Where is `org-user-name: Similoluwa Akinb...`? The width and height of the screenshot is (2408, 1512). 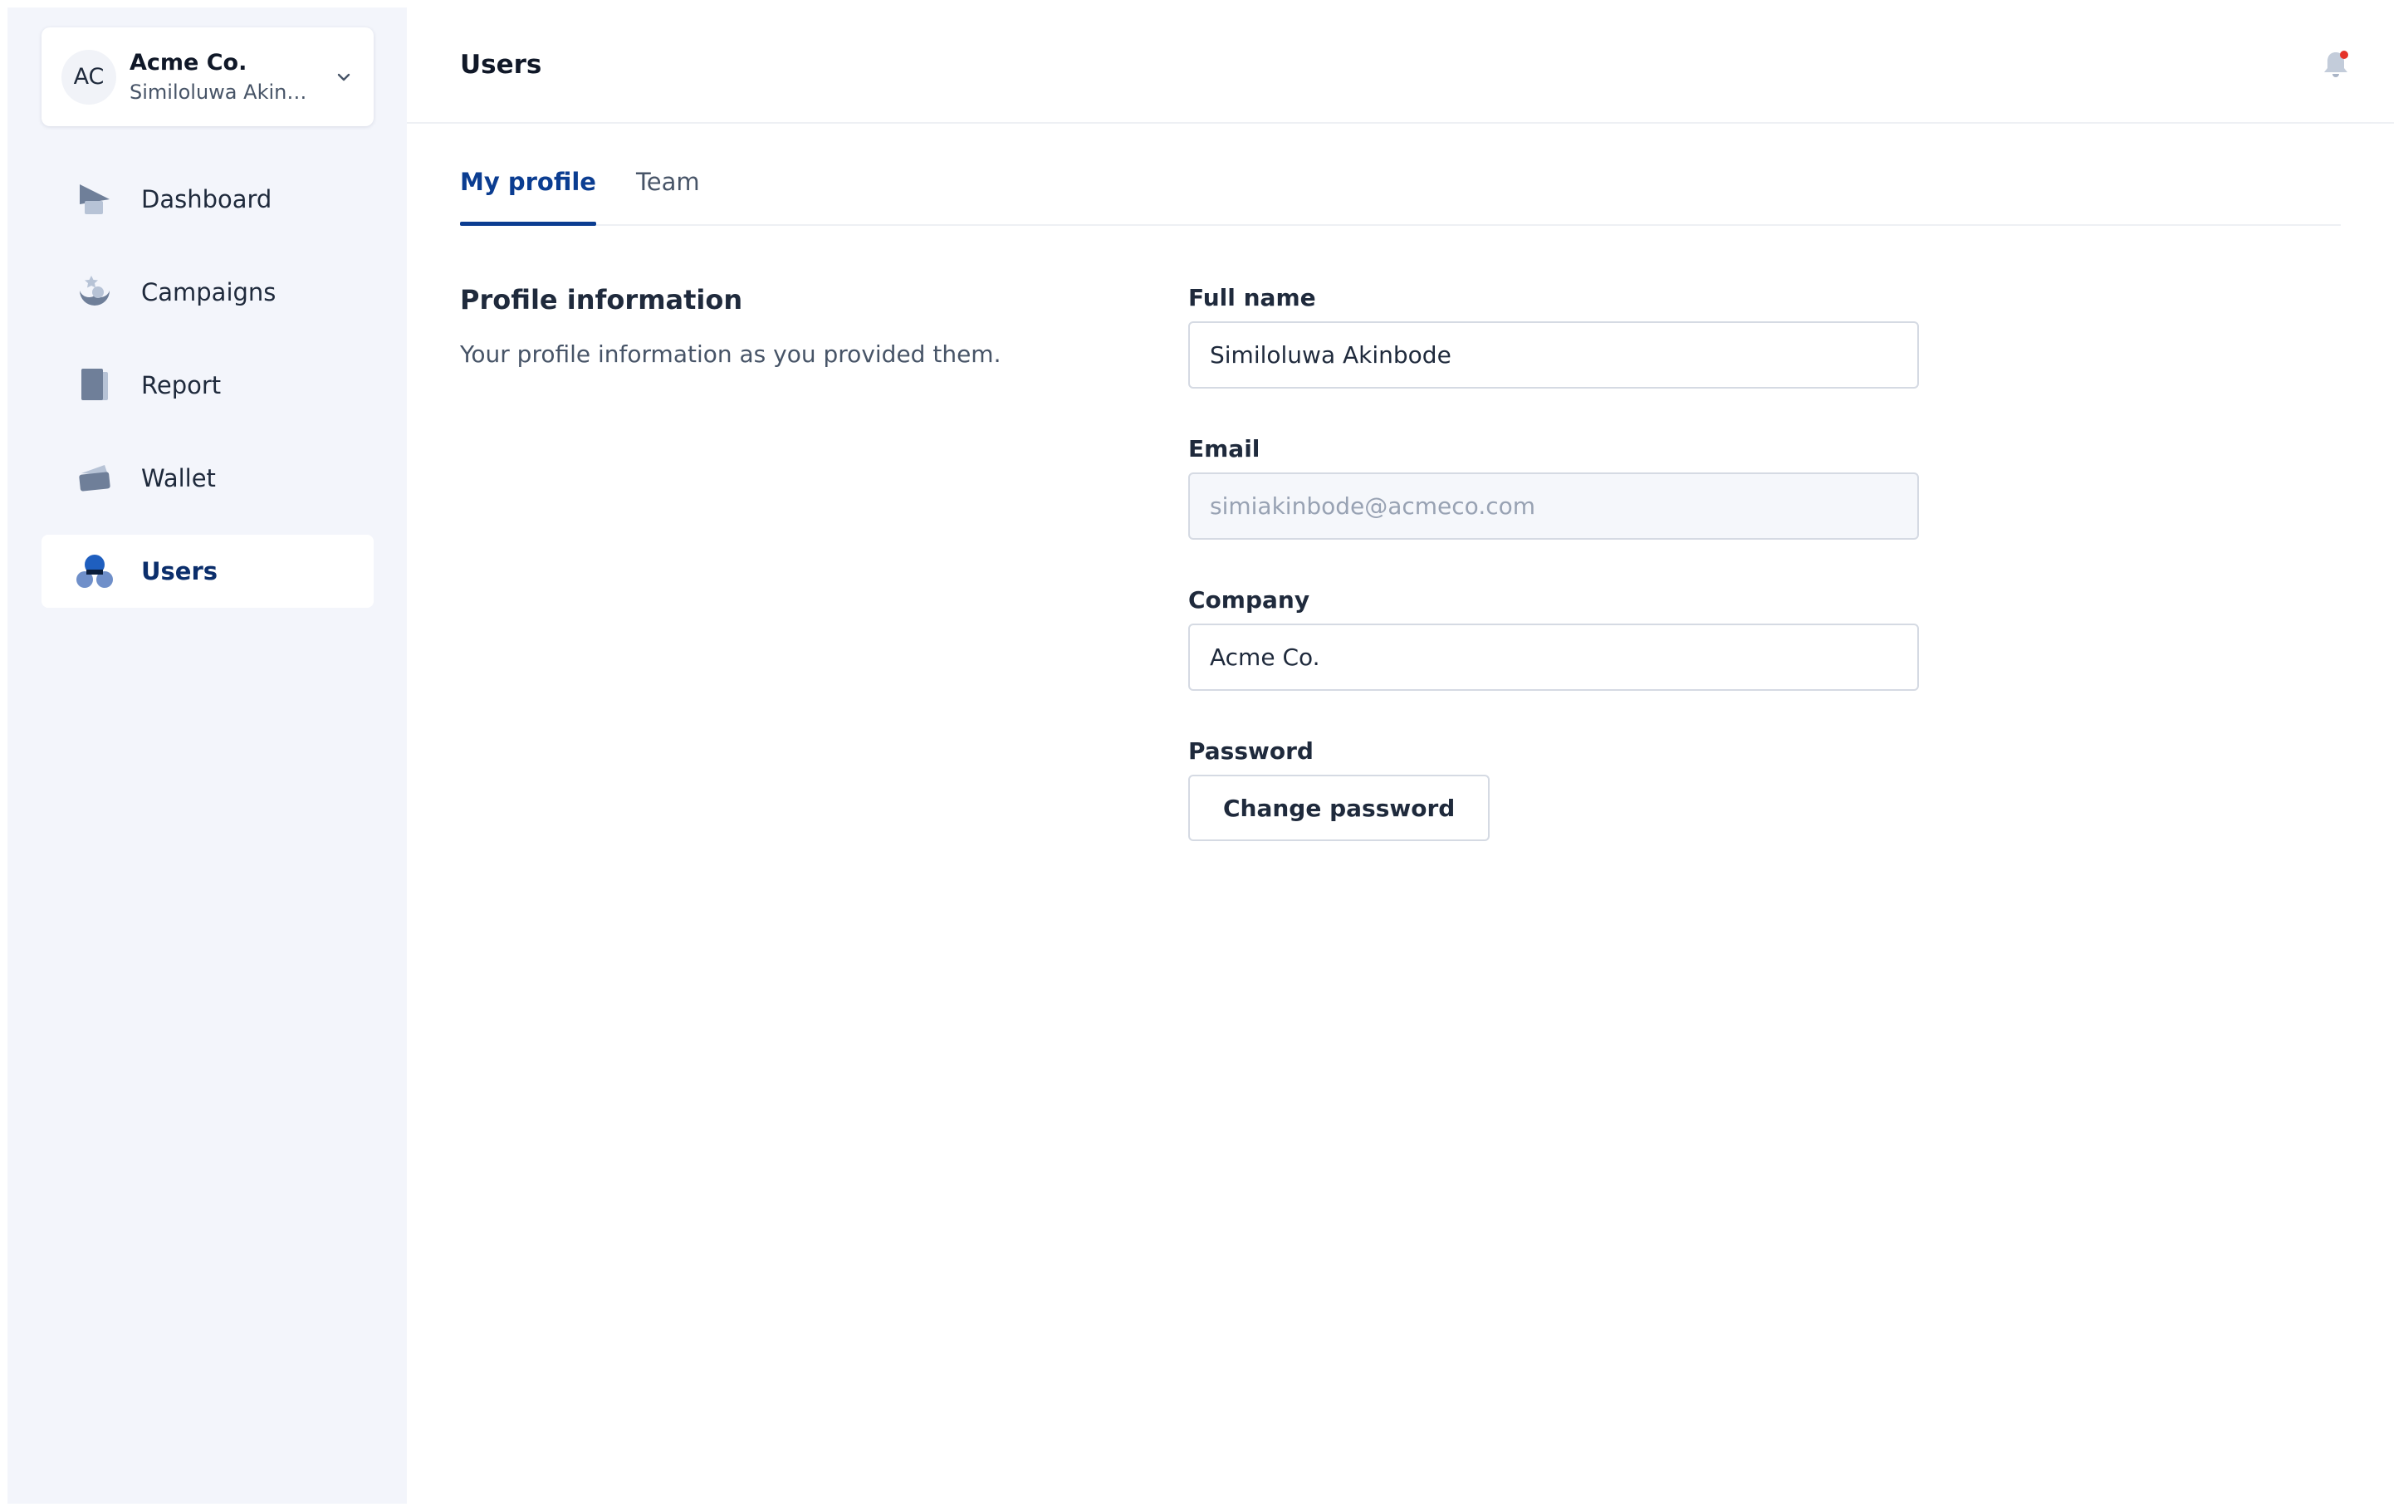 org-user-name: Similoluwa Akinb... is located at coordinates (221, 93).